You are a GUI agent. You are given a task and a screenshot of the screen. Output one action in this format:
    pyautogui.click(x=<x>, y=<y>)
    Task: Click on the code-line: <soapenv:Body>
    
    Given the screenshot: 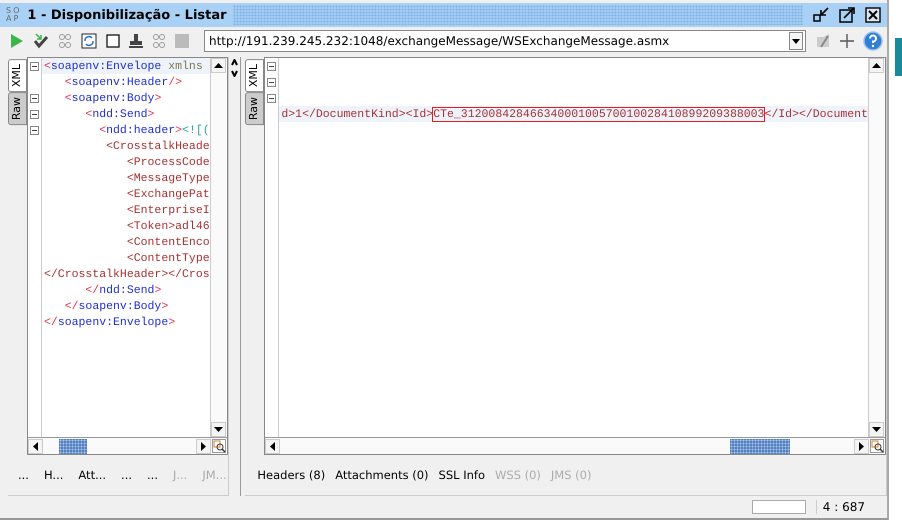 What is the action you would take?
    pyautogui.click(x=113, y=98)
    